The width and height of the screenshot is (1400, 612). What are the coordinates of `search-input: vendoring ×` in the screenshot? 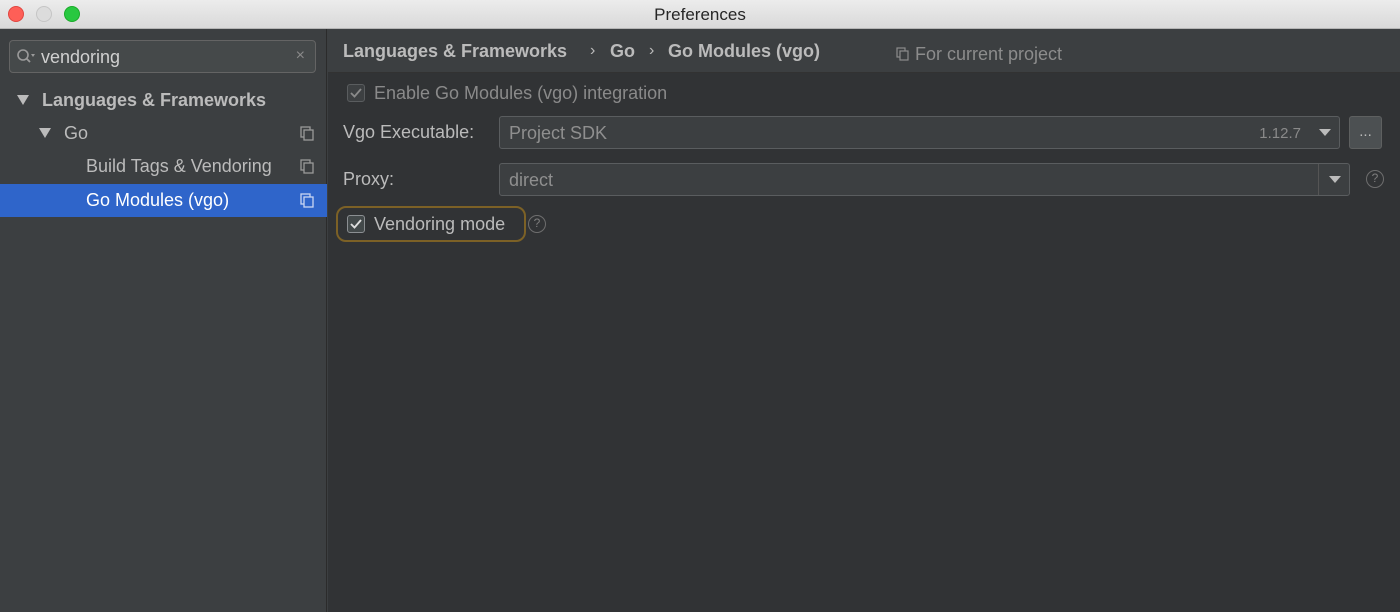 It's located at (162, 56).